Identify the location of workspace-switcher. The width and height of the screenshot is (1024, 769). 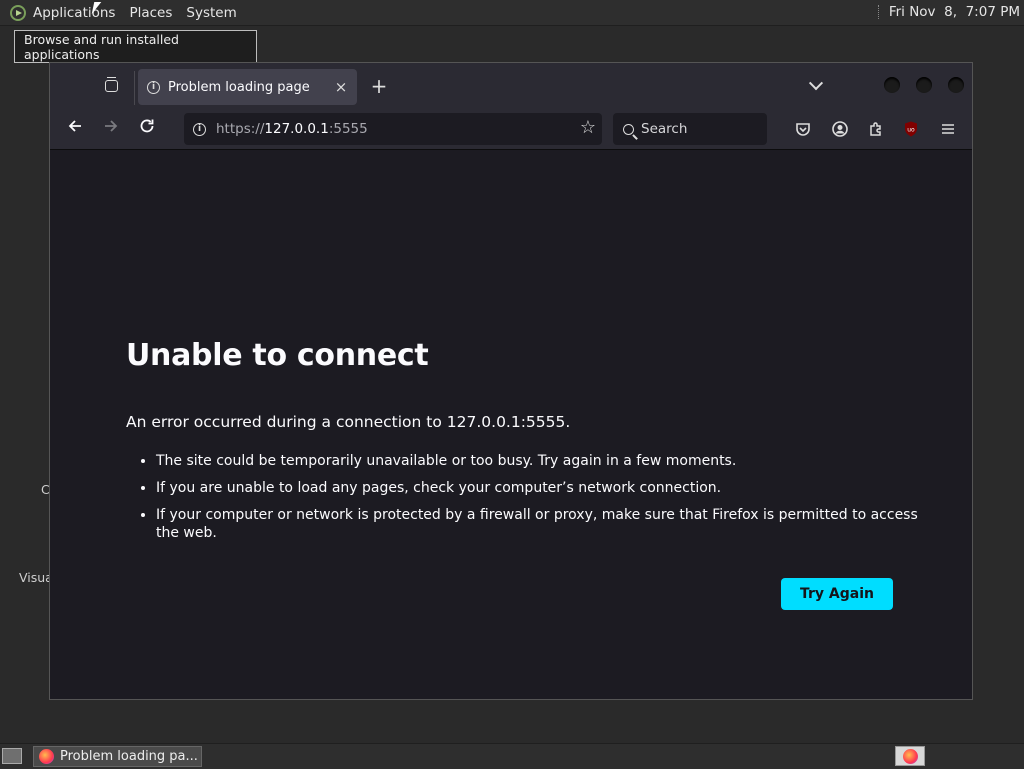
(910, 756).